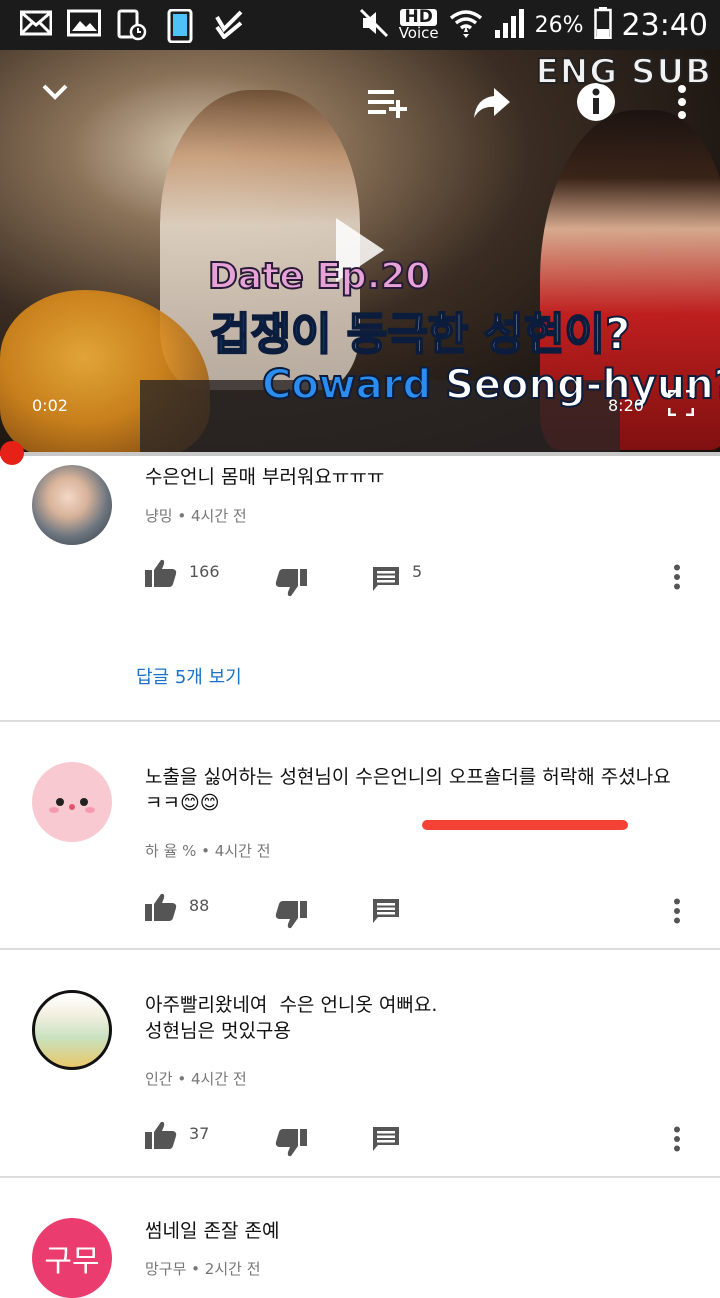 This screenshot has width=720, height=1298. I want to click on like-count: 166, so click(204, 571).